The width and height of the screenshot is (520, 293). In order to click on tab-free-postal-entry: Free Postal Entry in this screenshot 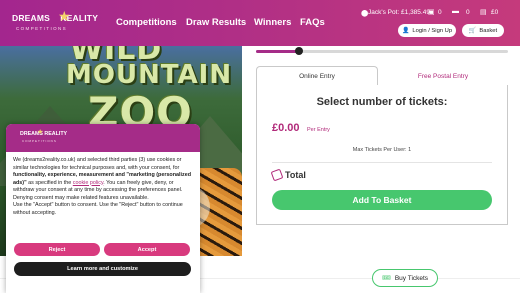, I will do `click(443, 76)`.